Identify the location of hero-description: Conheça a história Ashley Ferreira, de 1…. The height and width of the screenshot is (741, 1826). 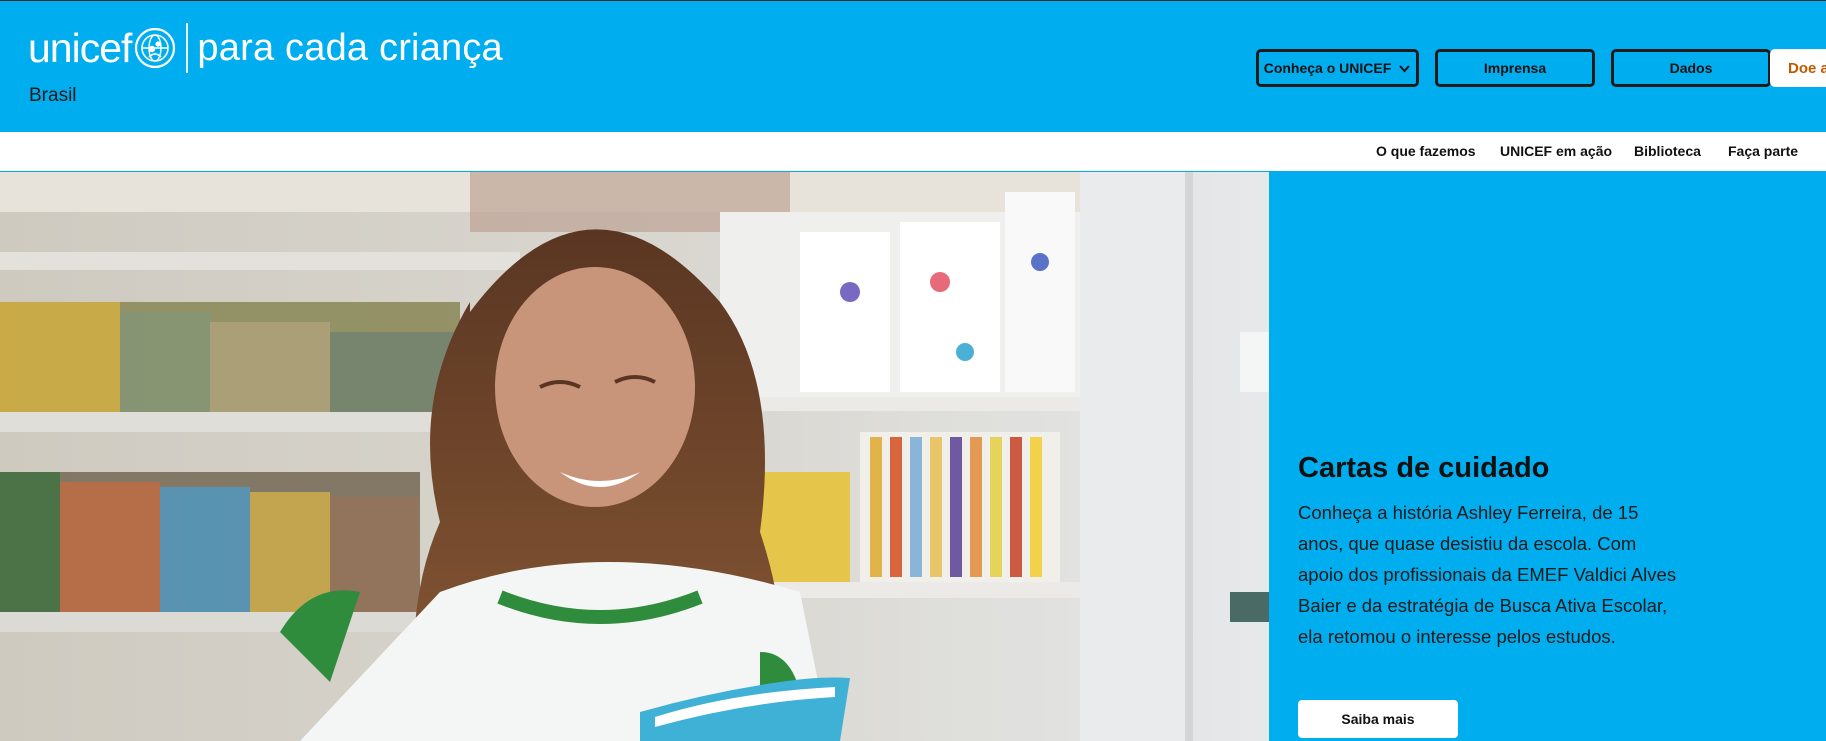
(1487, 574).